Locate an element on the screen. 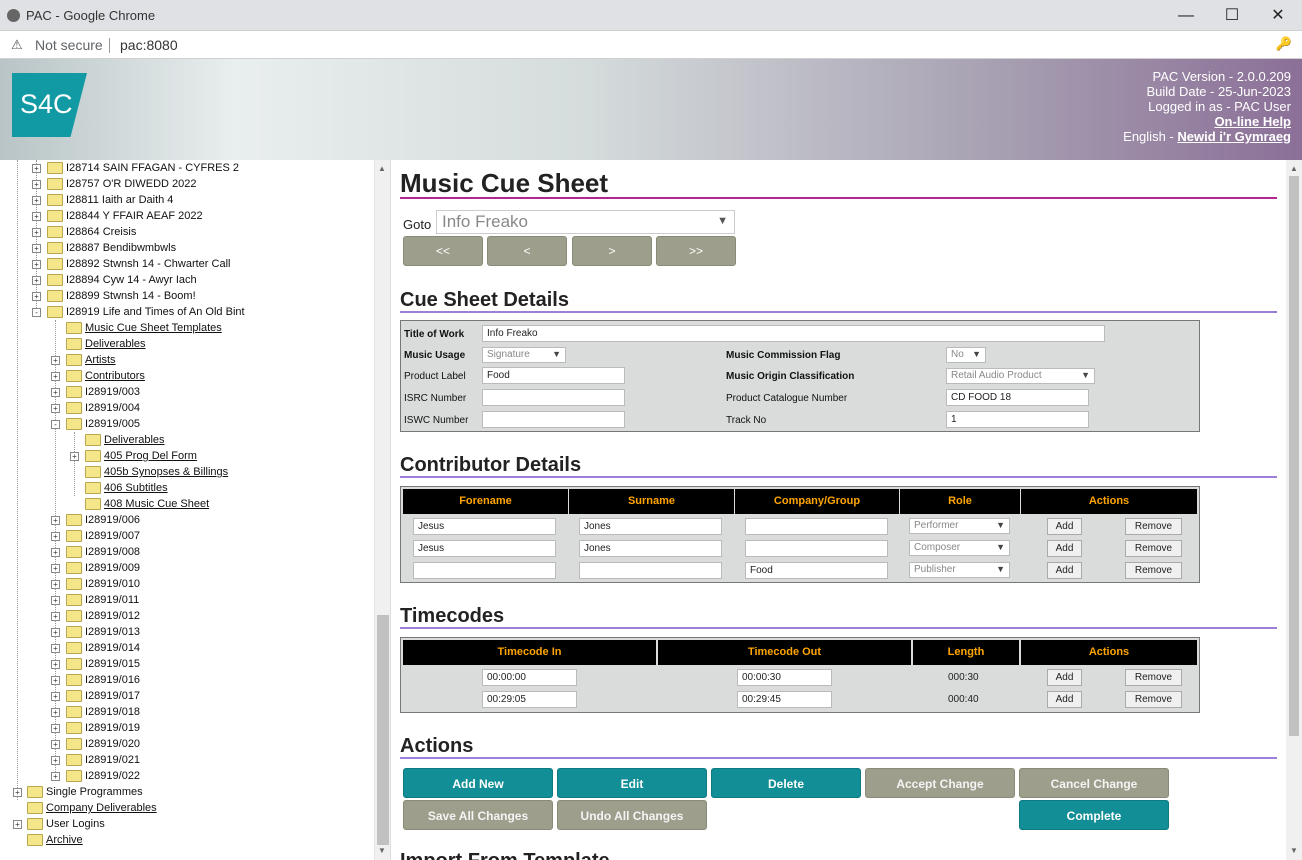 The width and height of the screenshot is (1302, 860). tree-node: + I28919/009 is located at coordinates (185, 568).